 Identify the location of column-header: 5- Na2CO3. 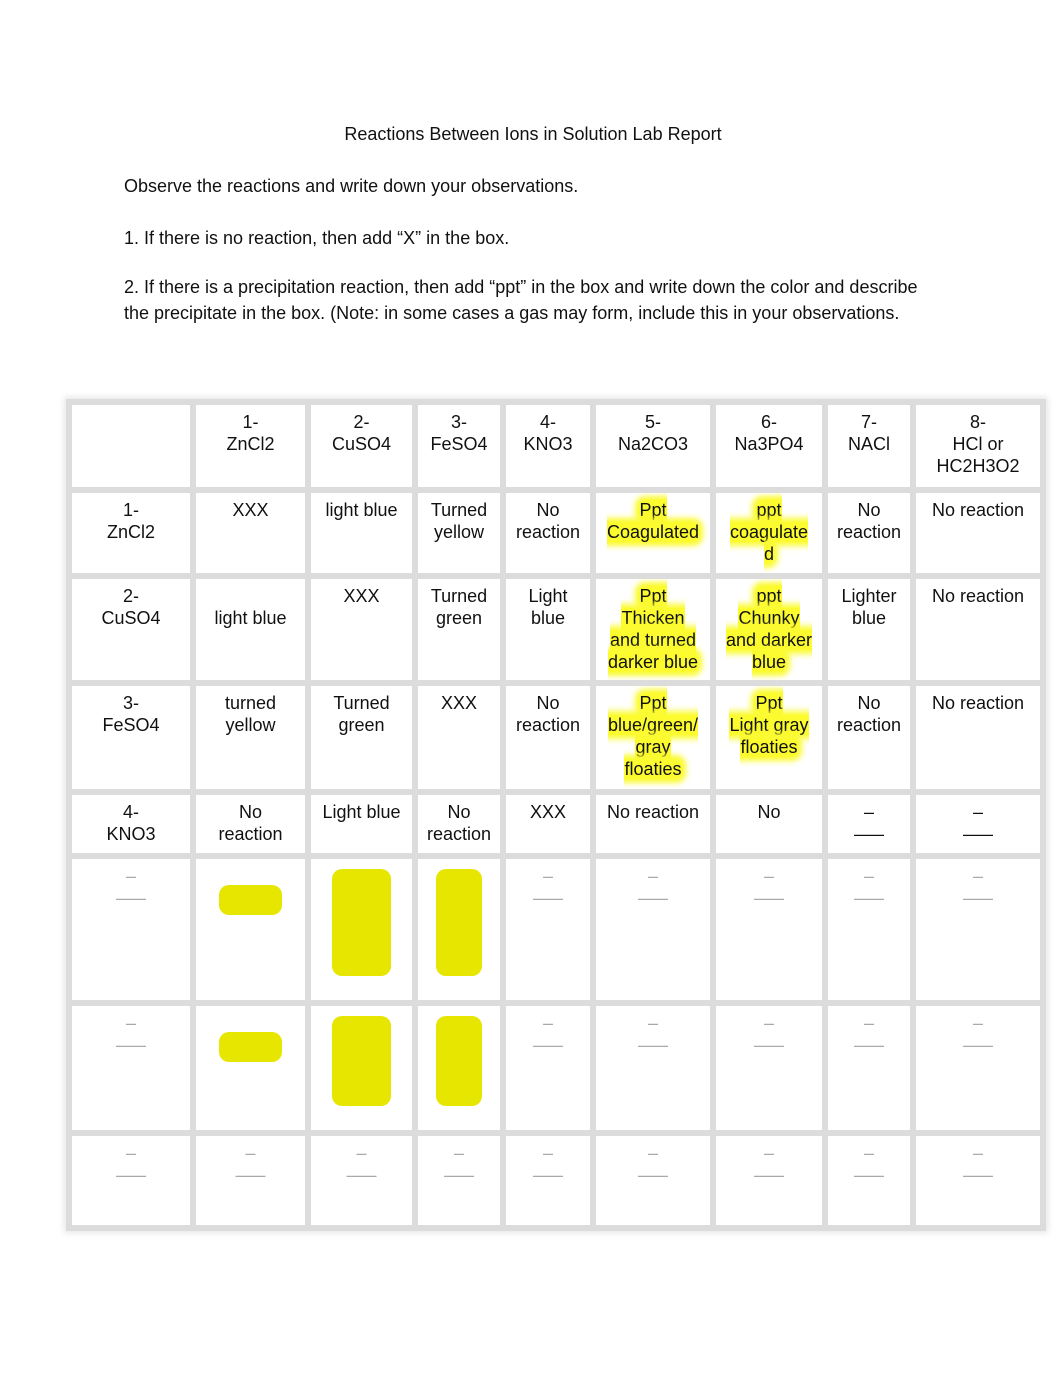
(653, 446).